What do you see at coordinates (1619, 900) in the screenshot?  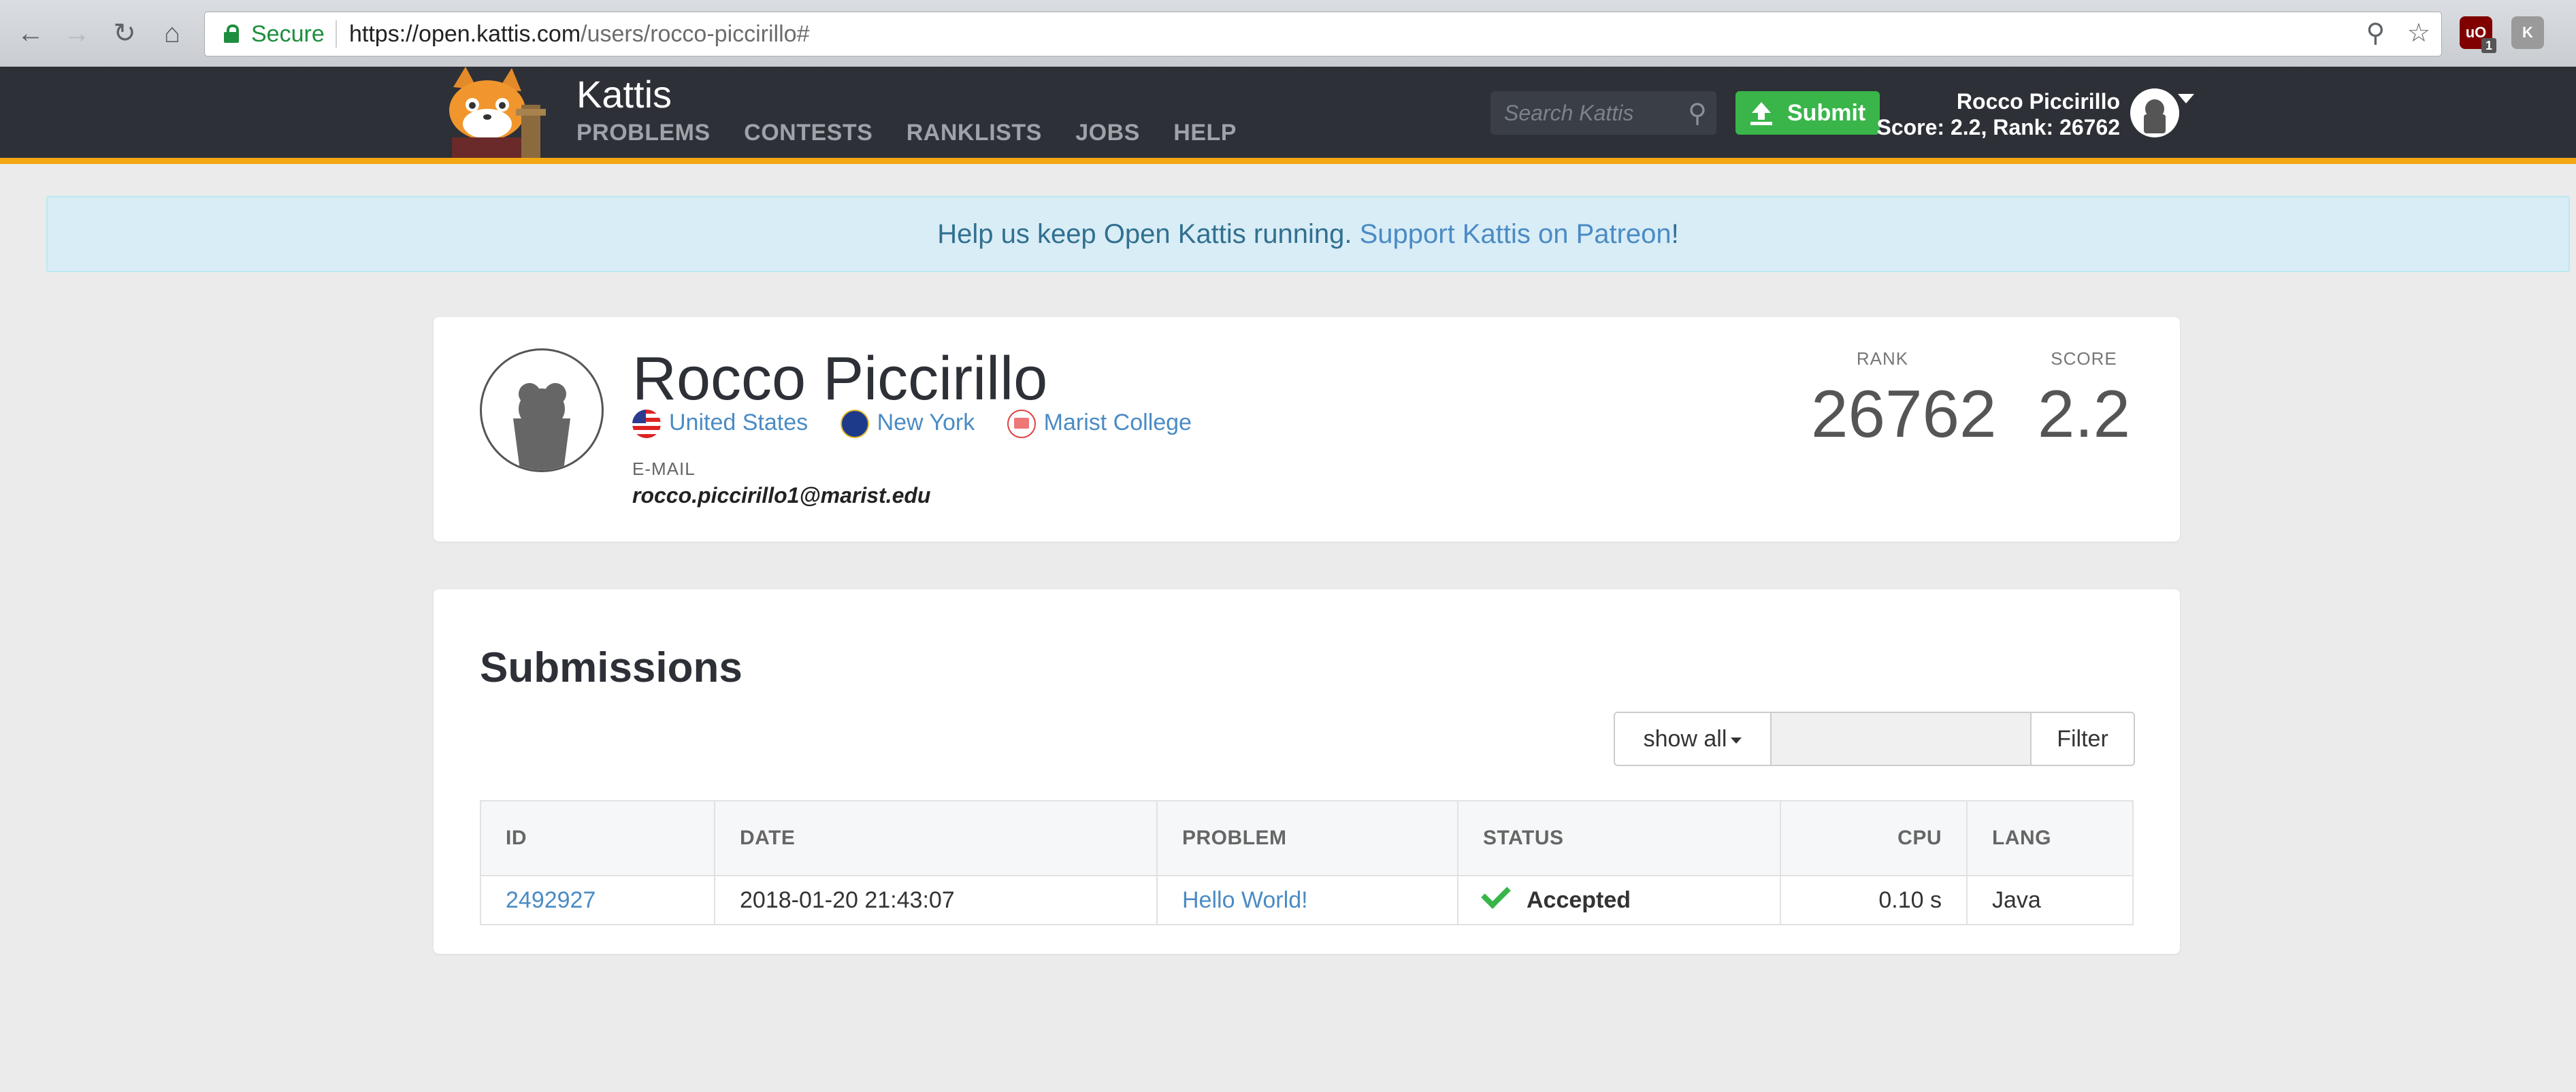 I see `status-badge: Accepted` at bounding box center [1619, 900].